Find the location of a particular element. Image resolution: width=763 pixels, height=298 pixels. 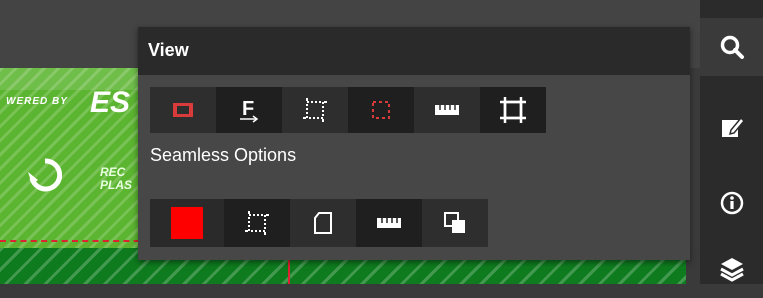

page-icon is located at coordinates (323, 223).